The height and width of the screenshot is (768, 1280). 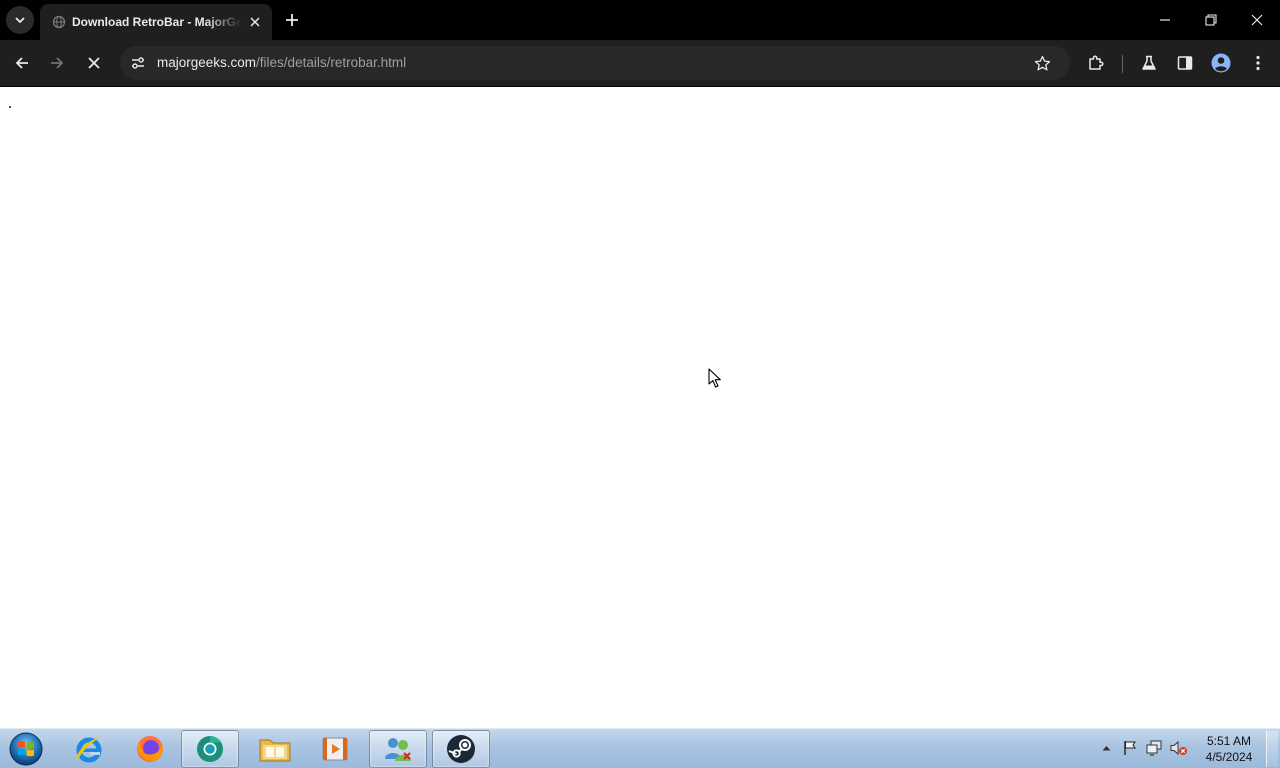 I want to click on arrow-left-icon, so click(x=21, y=63).